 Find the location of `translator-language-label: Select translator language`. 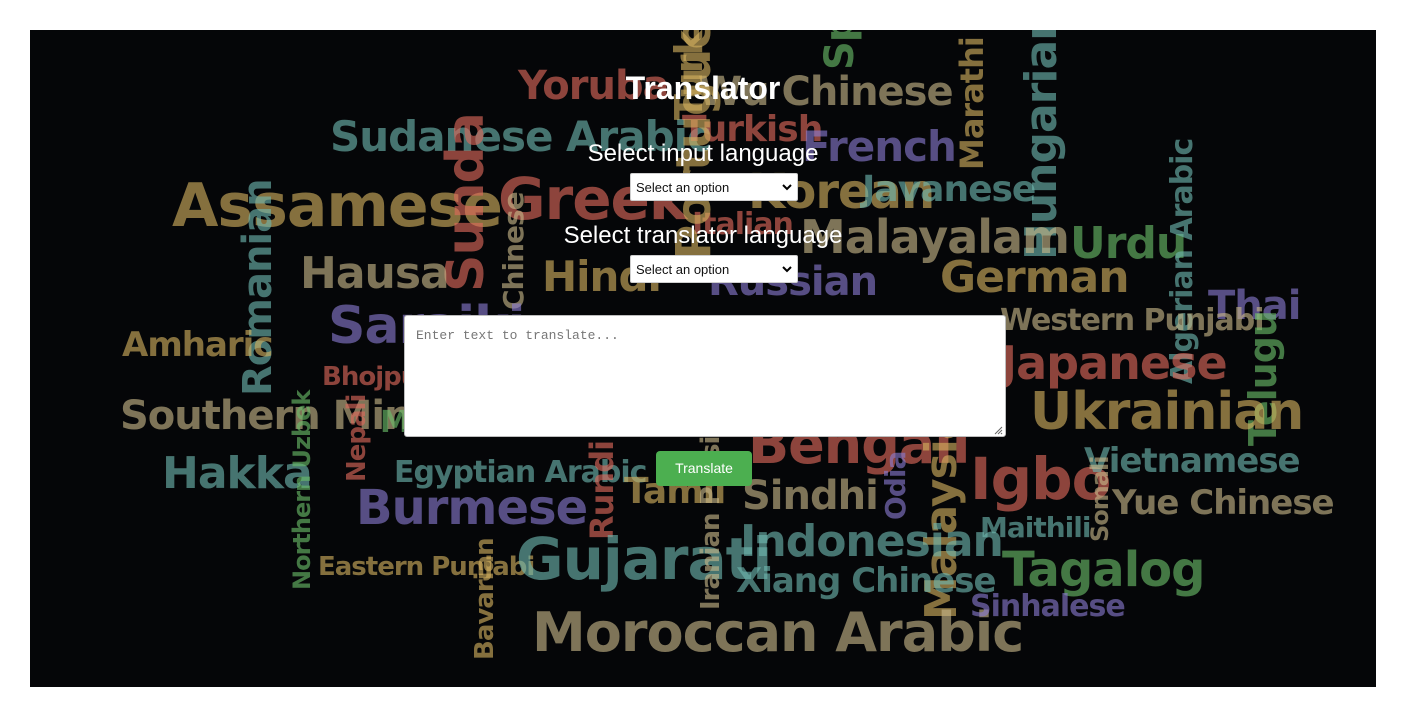

translator-language-label: Select translator language is located at coordinates (703, 235).